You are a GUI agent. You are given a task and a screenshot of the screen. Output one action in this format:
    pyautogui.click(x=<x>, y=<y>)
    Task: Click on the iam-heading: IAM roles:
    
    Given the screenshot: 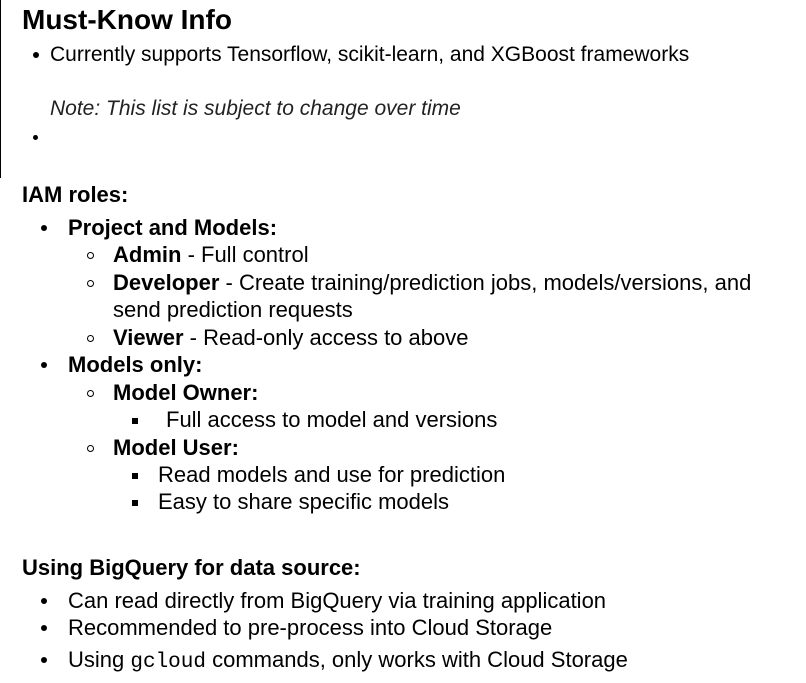 What is the action you would take?
    pyautogui.click(x=75, y=194)
    